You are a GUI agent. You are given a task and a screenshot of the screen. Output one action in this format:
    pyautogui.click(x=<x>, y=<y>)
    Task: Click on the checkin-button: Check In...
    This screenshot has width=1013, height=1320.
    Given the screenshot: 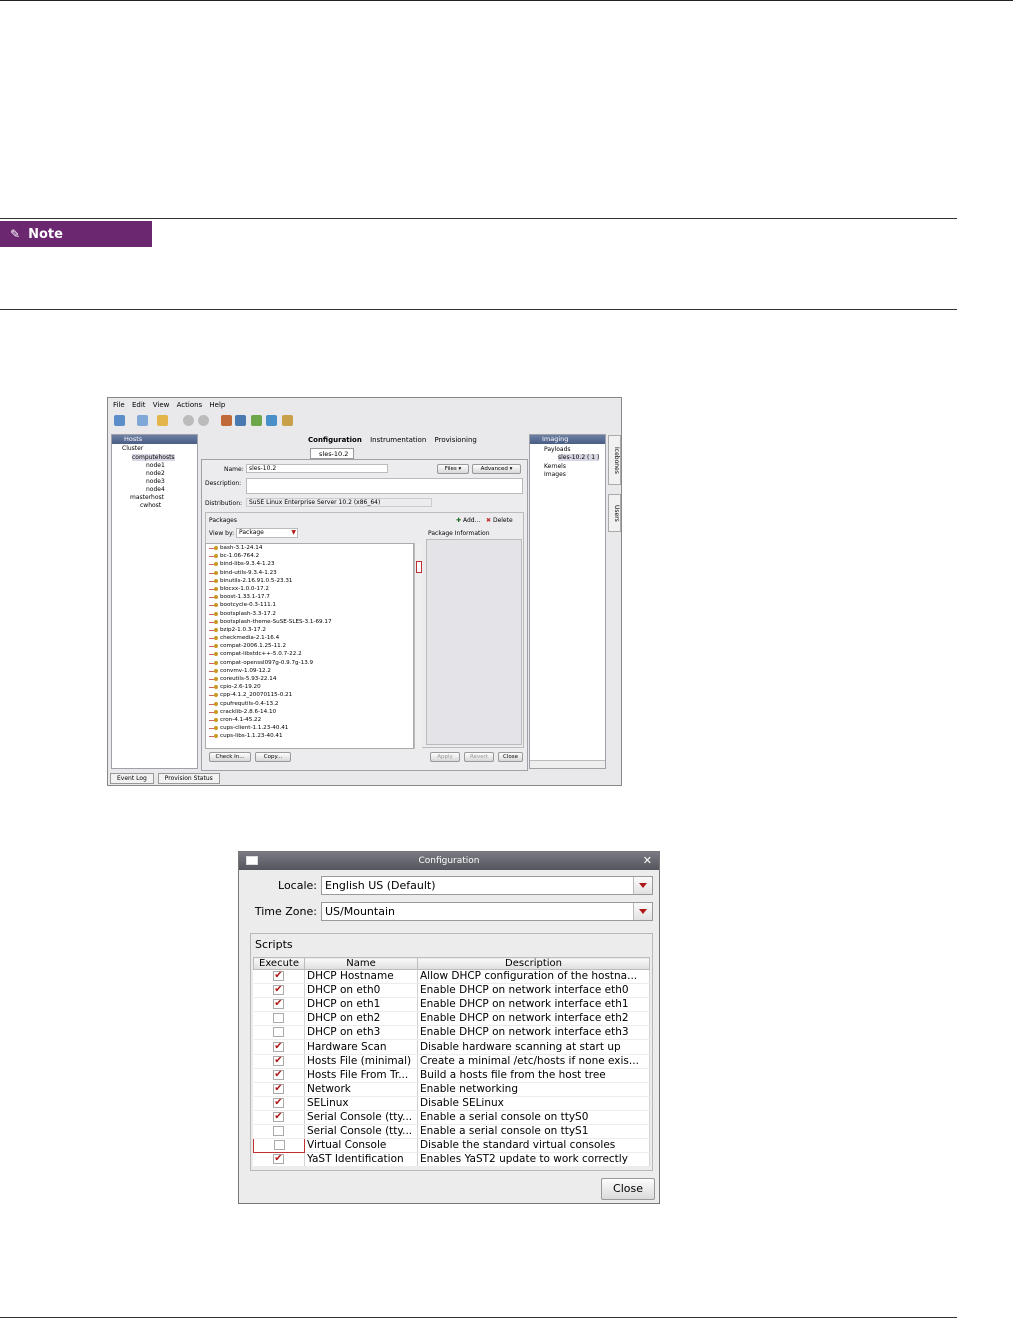 What is the action you would take?
    pyautogui.click(x=230, y=757)
    